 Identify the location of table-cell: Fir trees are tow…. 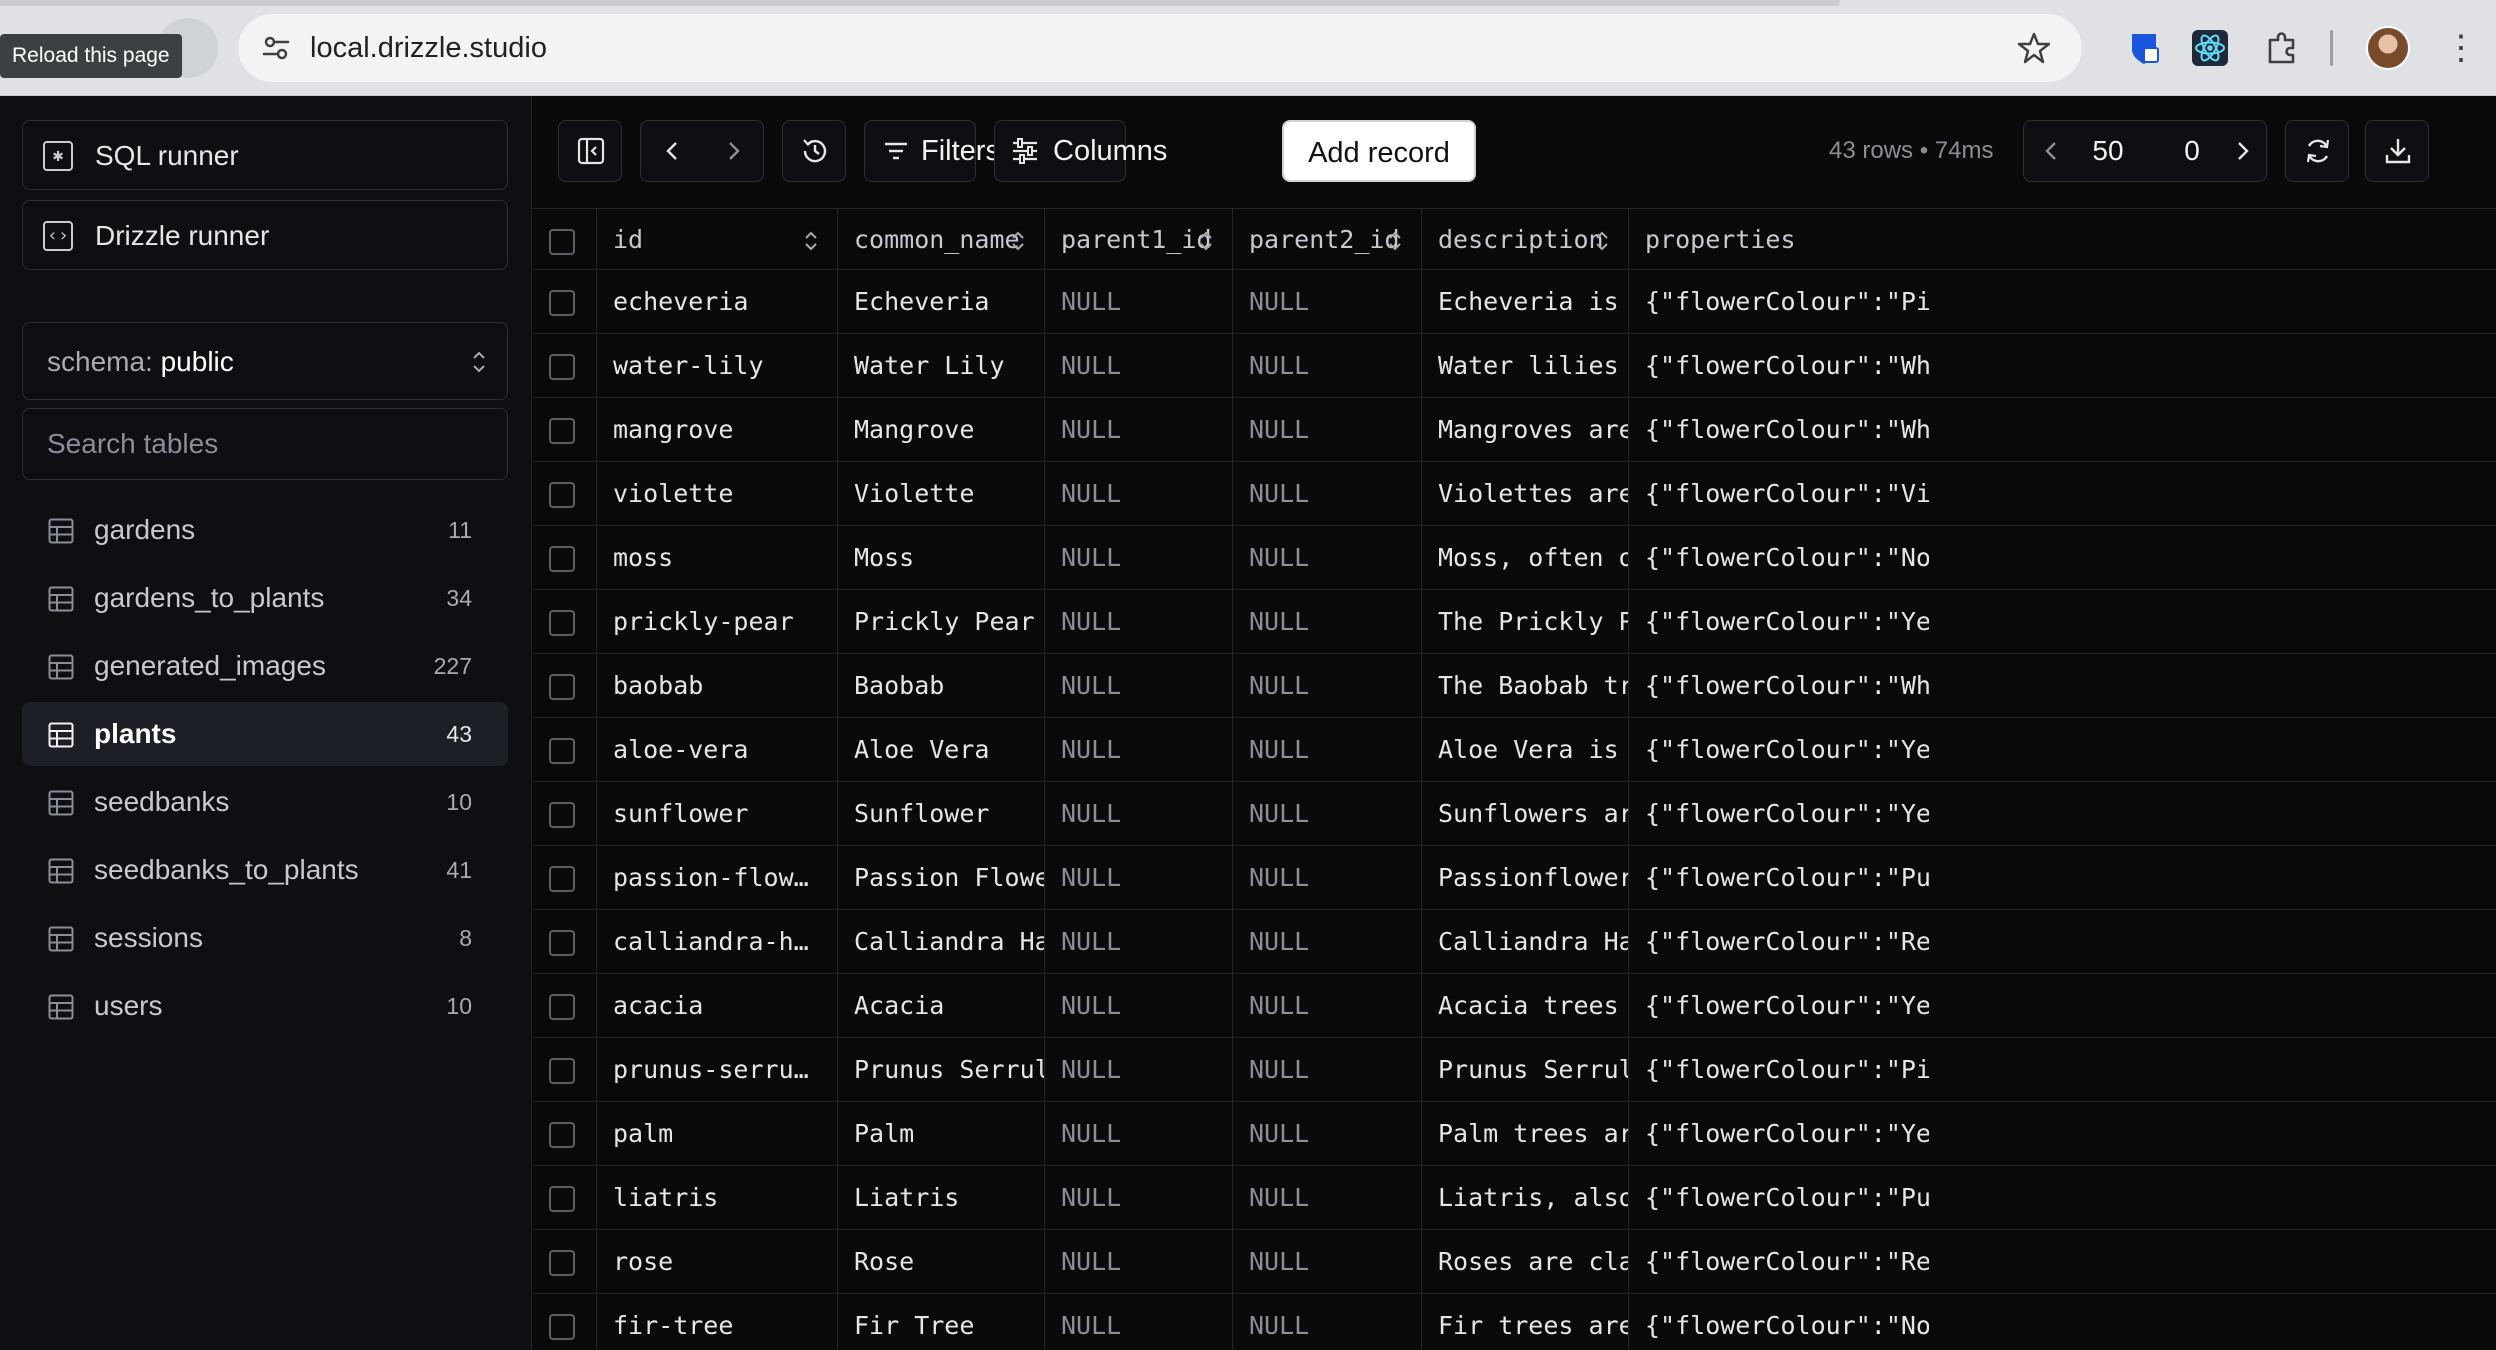
(1525, 1322).